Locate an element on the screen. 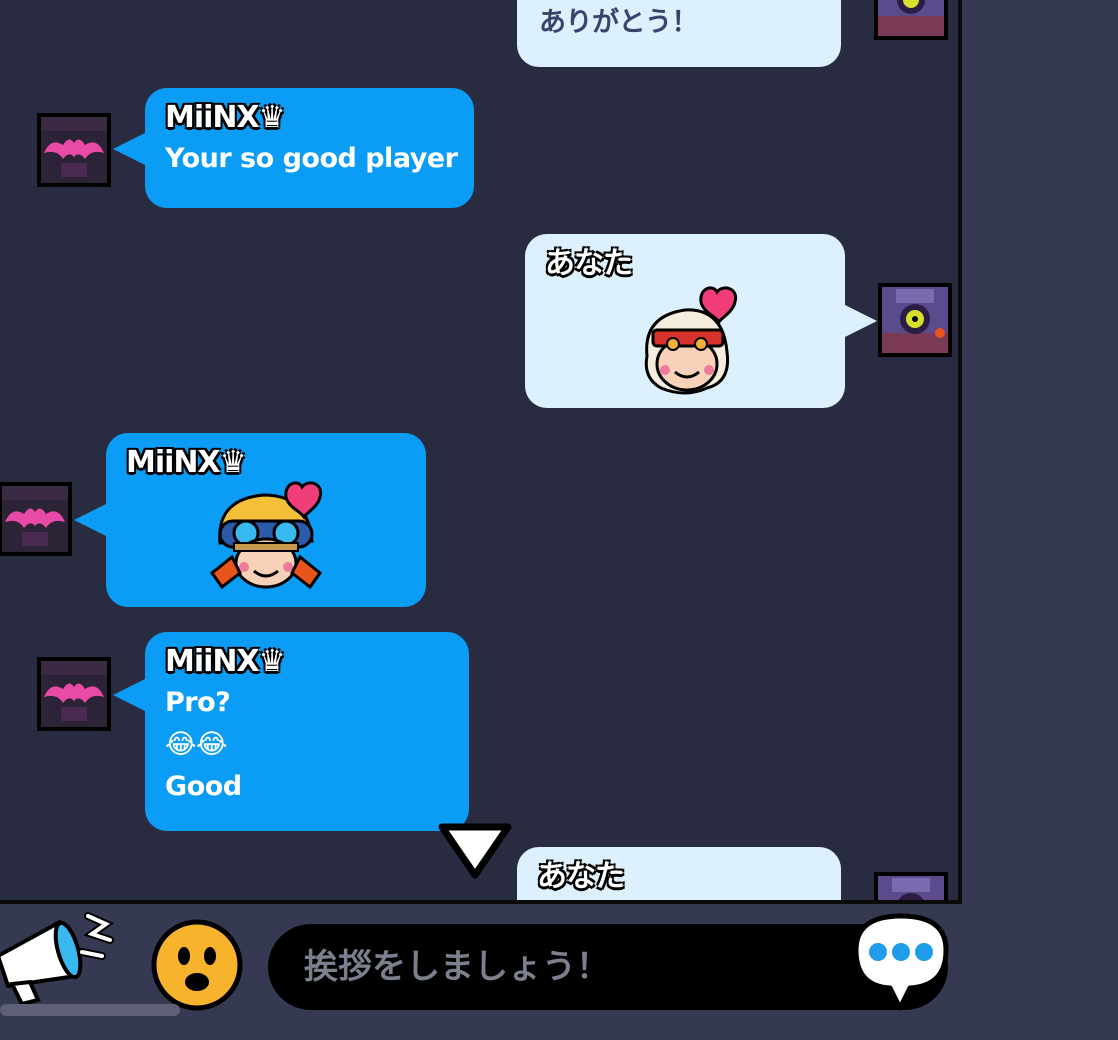 This screenshot has height=1040, width=1118. heart-girl-pin-icon is located at coordinates (691, 340).